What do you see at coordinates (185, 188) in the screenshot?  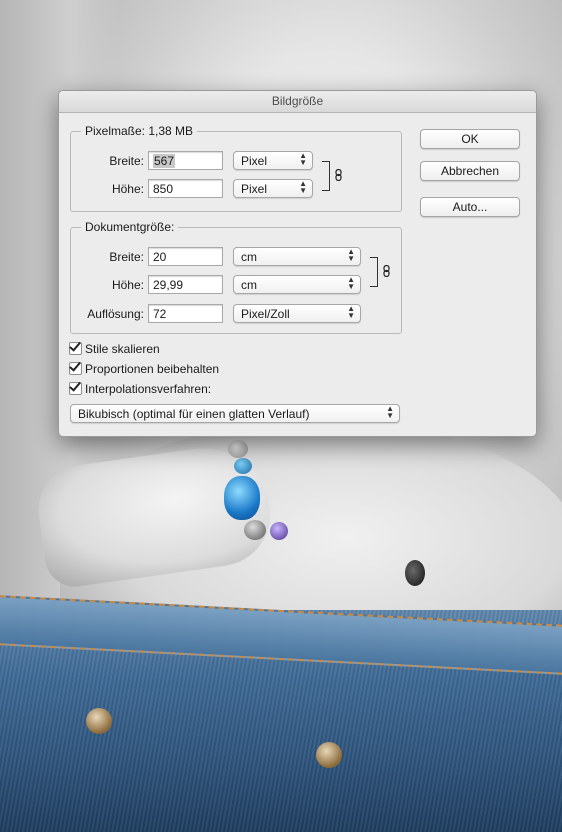 I see `pixel-height-field: 850` at bounding box center [185, 188].